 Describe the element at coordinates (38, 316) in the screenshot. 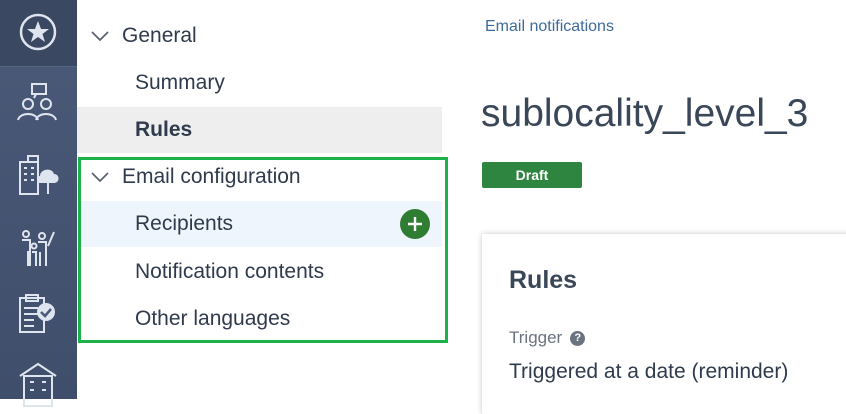

I see `clipboard-check-icon` at that location.